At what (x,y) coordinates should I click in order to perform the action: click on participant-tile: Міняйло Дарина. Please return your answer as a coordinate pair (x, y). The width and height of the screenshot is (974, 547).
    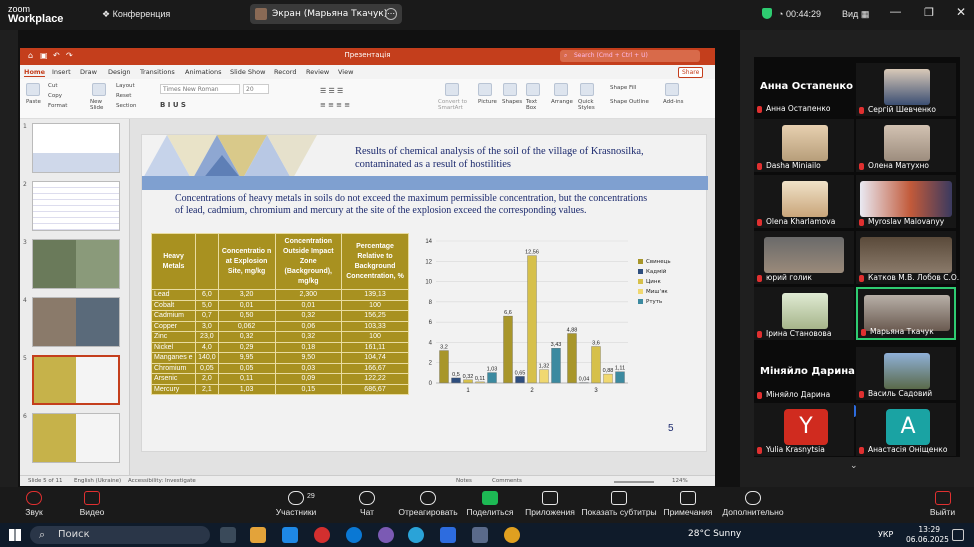
    Looking at the image, I should click on (804, 393).